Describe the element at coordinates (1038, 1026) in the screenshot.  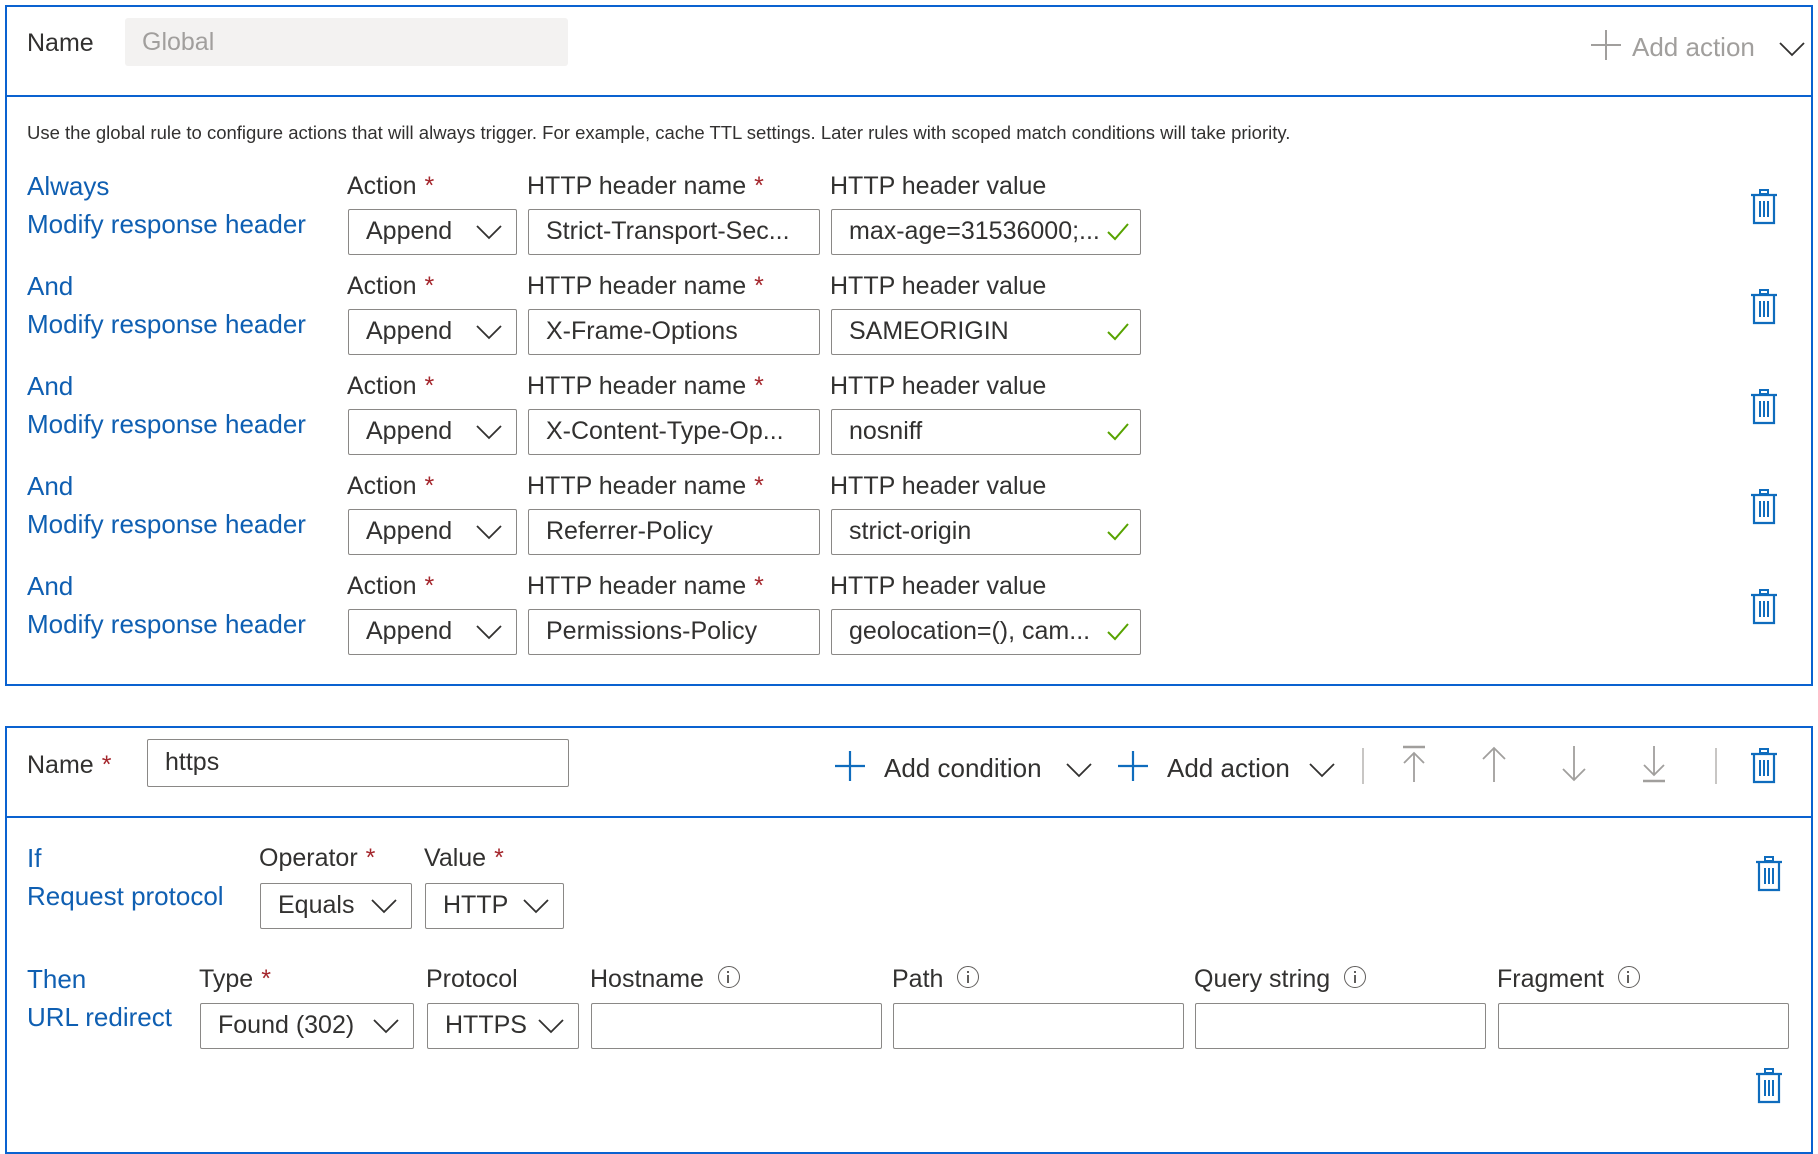
I see `path-input` at that location.